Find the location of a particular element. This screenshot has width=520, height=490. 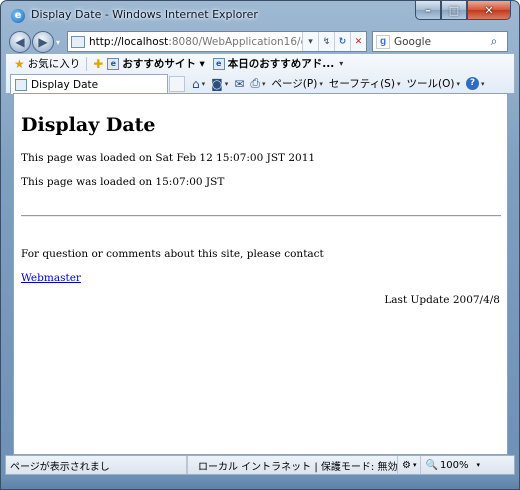

page-menu-chevron-icon: ▾ is located at coordinates (321, 84).